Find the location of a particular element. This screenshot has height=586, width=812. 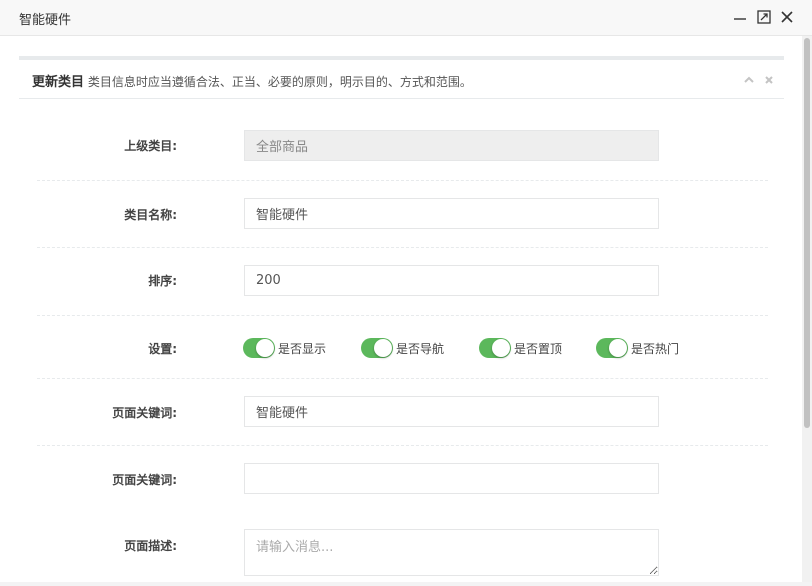

switch-show-label: 是否显示 is located at coordinates (302, 348).